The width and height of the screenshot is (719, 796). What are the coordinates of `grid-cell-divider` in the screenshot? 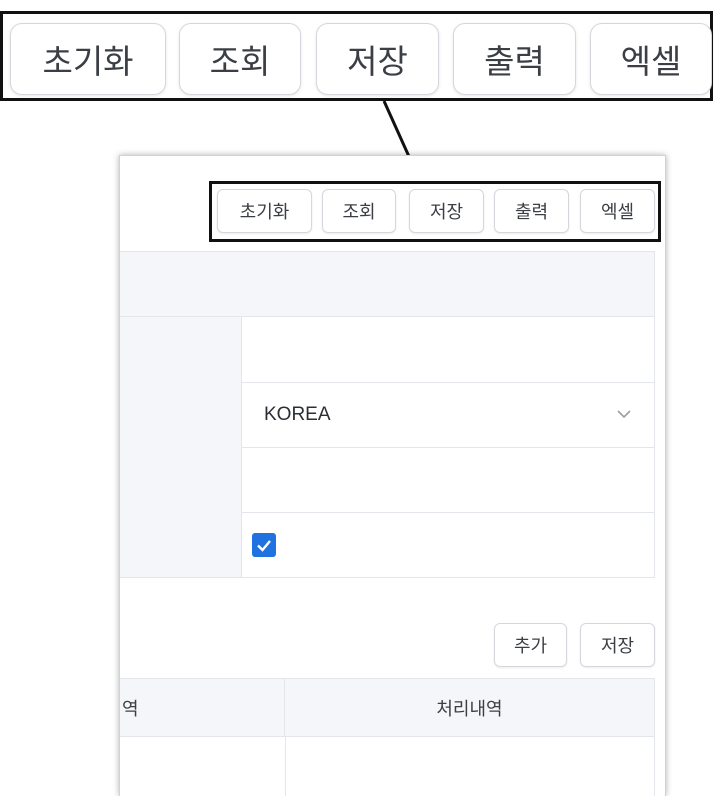 It's located at (285, 766).